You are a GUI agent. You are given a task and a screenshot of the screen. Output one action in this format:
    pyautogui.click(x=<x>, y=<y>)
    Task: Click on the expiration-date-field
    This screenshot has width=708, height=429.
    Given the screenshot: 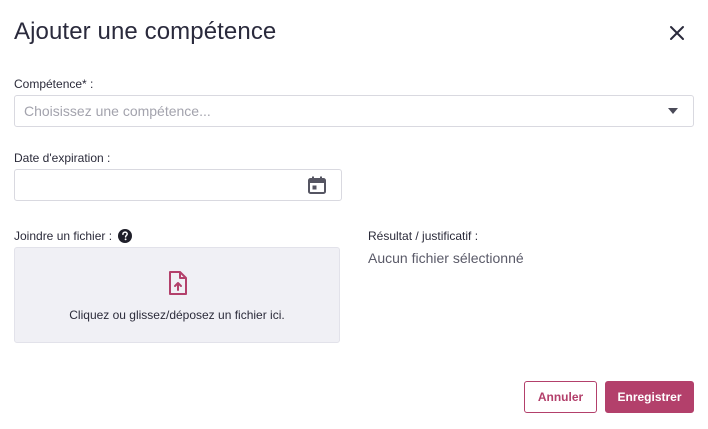 What is the action you would take?
    pyautogui.click(x=178, y=185)
    